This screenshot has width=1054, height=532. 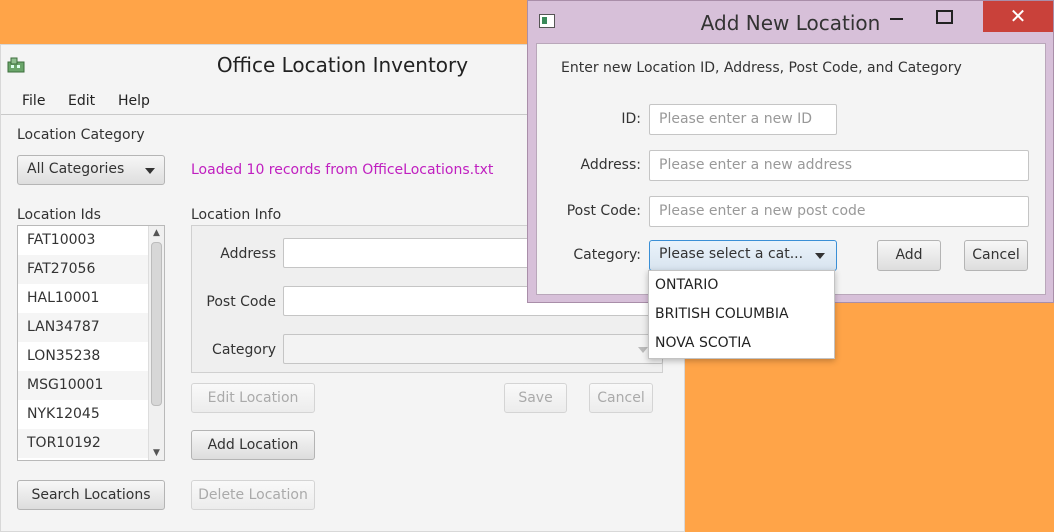 What do you see at coordinates (756, 165) in the screenshot?
I see `address-placeholder: Please enter a new address` at bounding box center [756, 165].